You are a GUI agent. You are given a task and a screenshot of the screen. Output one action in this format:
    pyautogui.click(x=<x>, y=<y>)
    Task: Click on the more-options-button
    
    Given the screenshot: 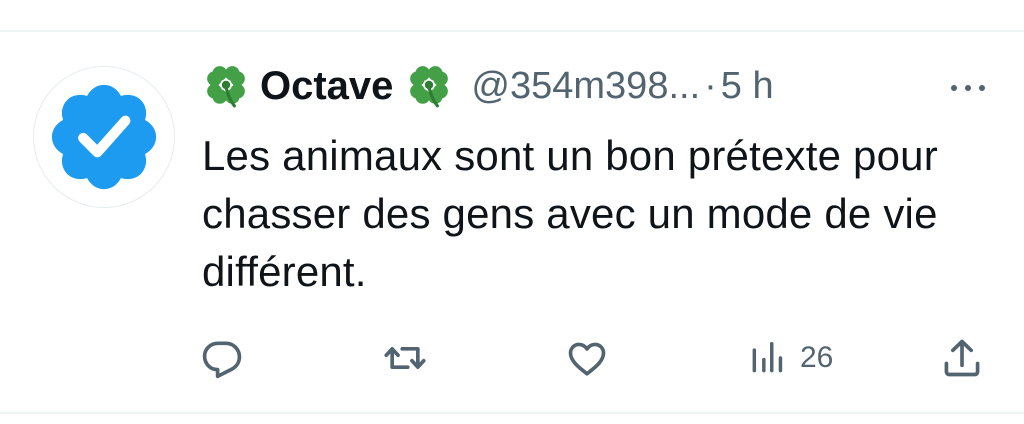 What is the action you would take?
    pyautogui.click(x=968, y=88)
    